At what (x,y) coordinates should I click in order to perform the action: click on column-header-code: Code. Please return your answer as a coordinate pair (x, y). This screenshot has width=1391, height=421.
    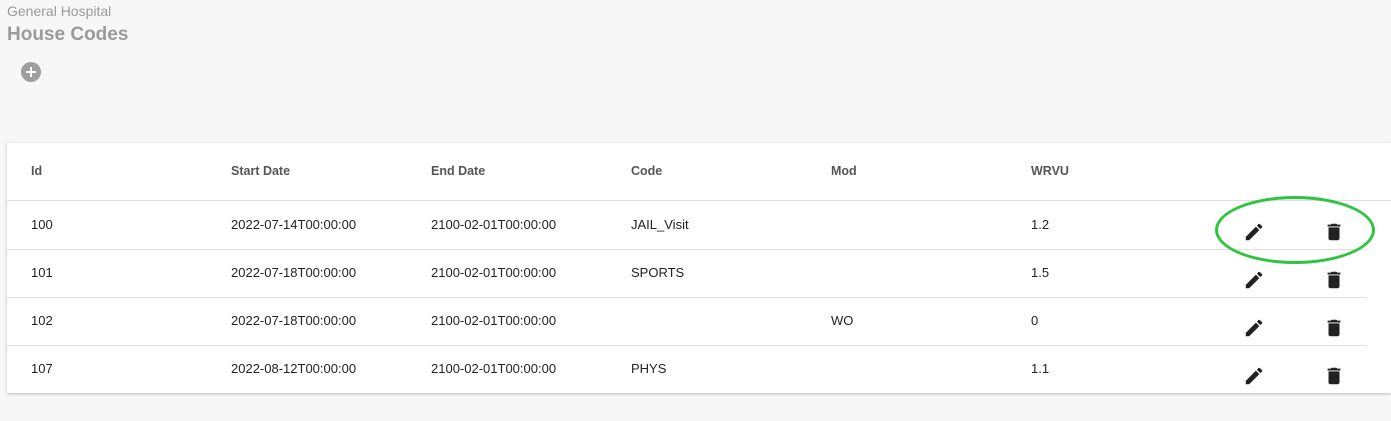
    Looking at the image, I should click on (646, 171).